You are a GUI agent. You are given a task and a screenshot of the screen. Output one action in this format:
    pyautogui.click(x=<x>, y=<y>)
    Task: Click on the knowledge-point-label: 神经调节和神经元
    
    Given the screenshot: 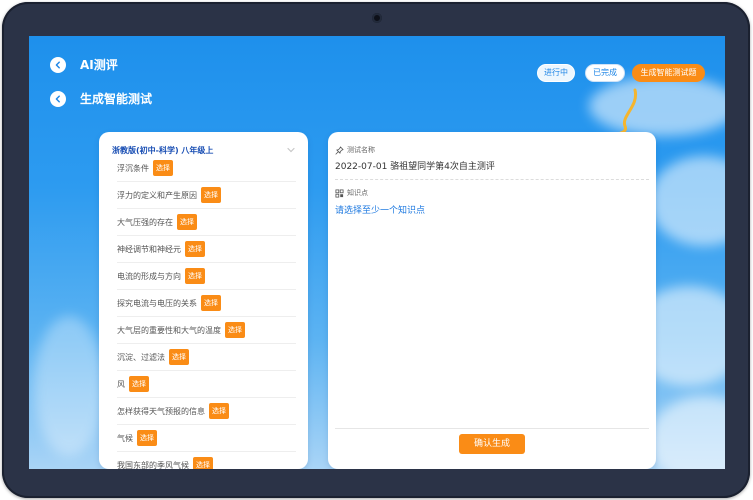 What is the action you would take?
    pyautogui.click(x=149, y=249)
    